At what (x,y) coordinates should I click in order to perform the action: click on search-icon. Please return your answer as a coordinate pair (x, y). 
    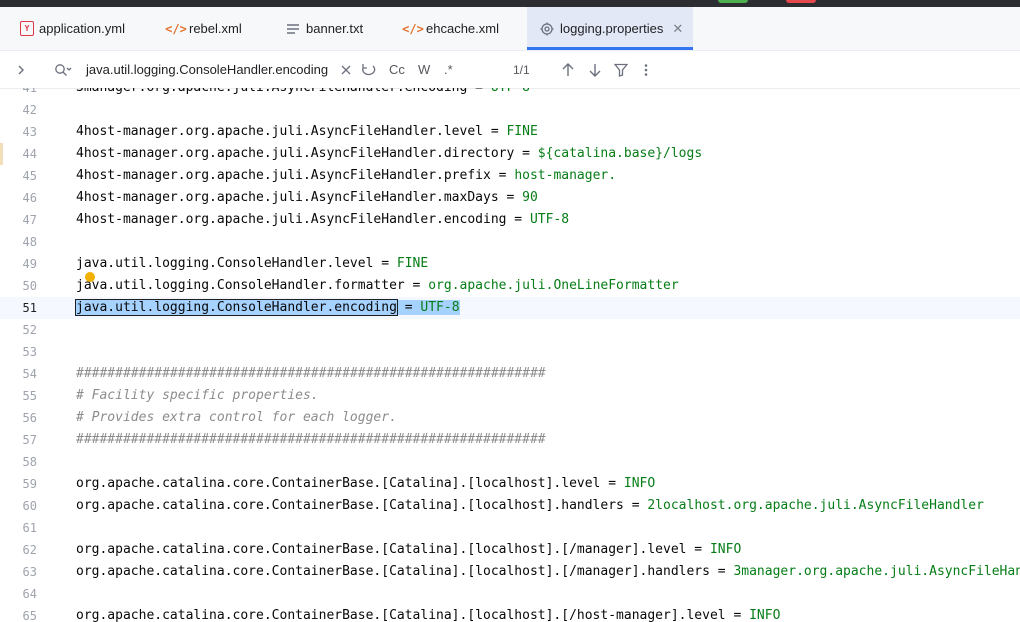
    Looking at the image, I should click on (63, 69).